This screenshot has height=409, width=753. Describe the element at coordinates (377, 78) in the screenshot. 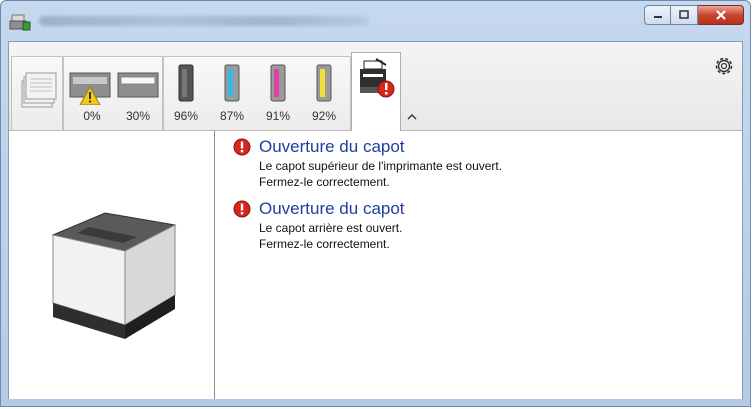

I see `printer-error-icon` at that location.